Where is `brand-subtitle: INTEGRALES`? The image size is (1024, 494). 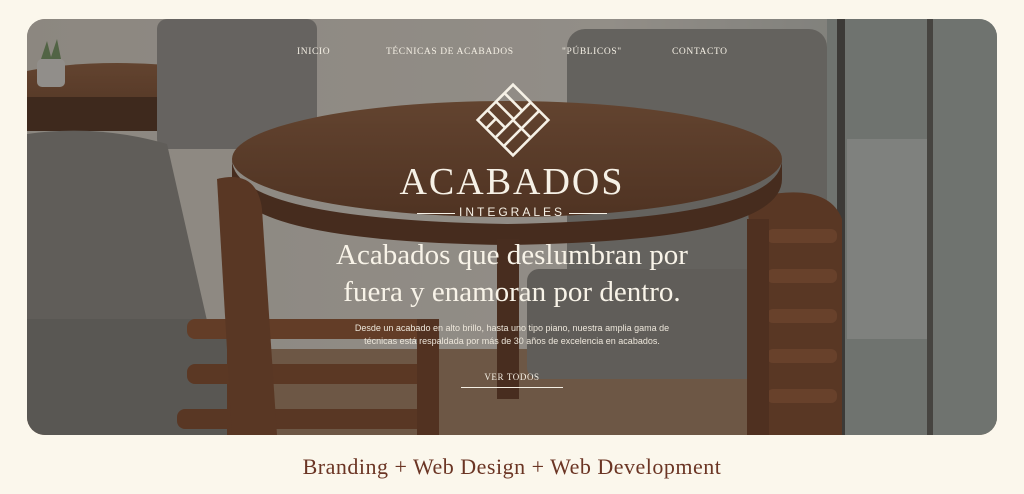
brand-subtitle: INTEGRALES is located at coordinates (512, 212).